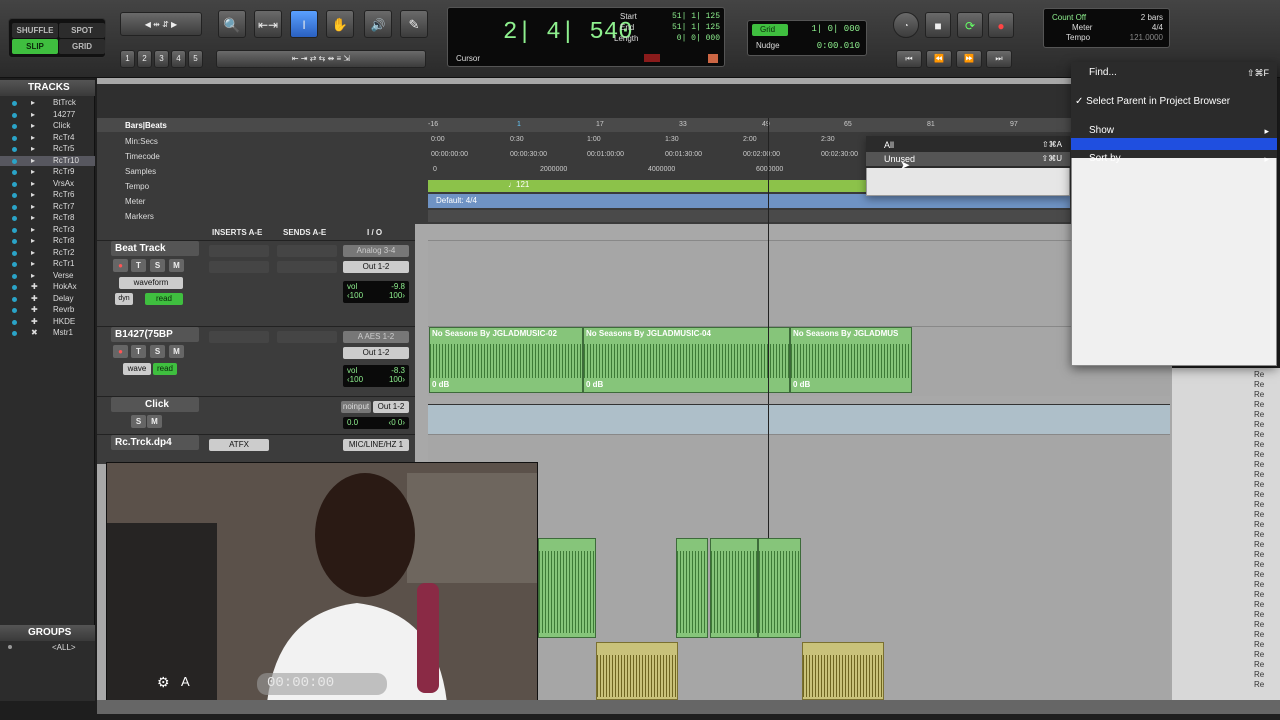  Describe the element at coordinates (47, 184) in the screenshot. I see `track-list-item: ▸ VrsAx` at that location.